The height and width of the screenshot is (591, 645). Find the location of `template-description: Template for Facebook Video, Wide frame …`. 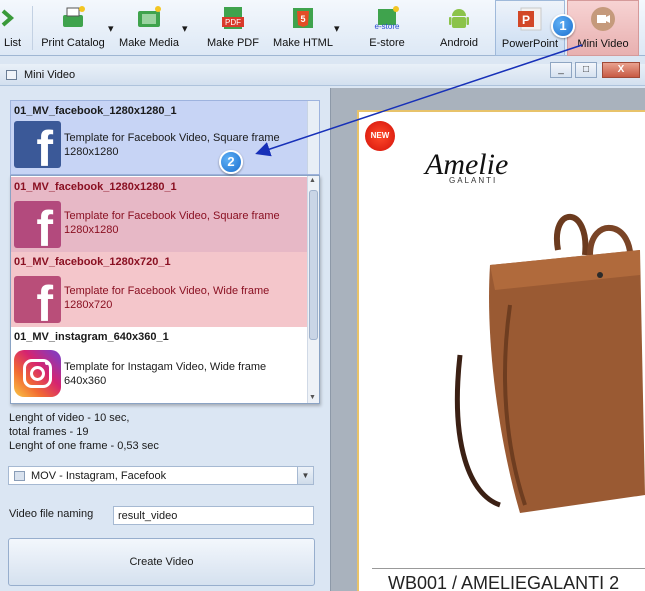

template-description: Template for Facebook Video, Wide frame … is located at coordinates (179, 298).